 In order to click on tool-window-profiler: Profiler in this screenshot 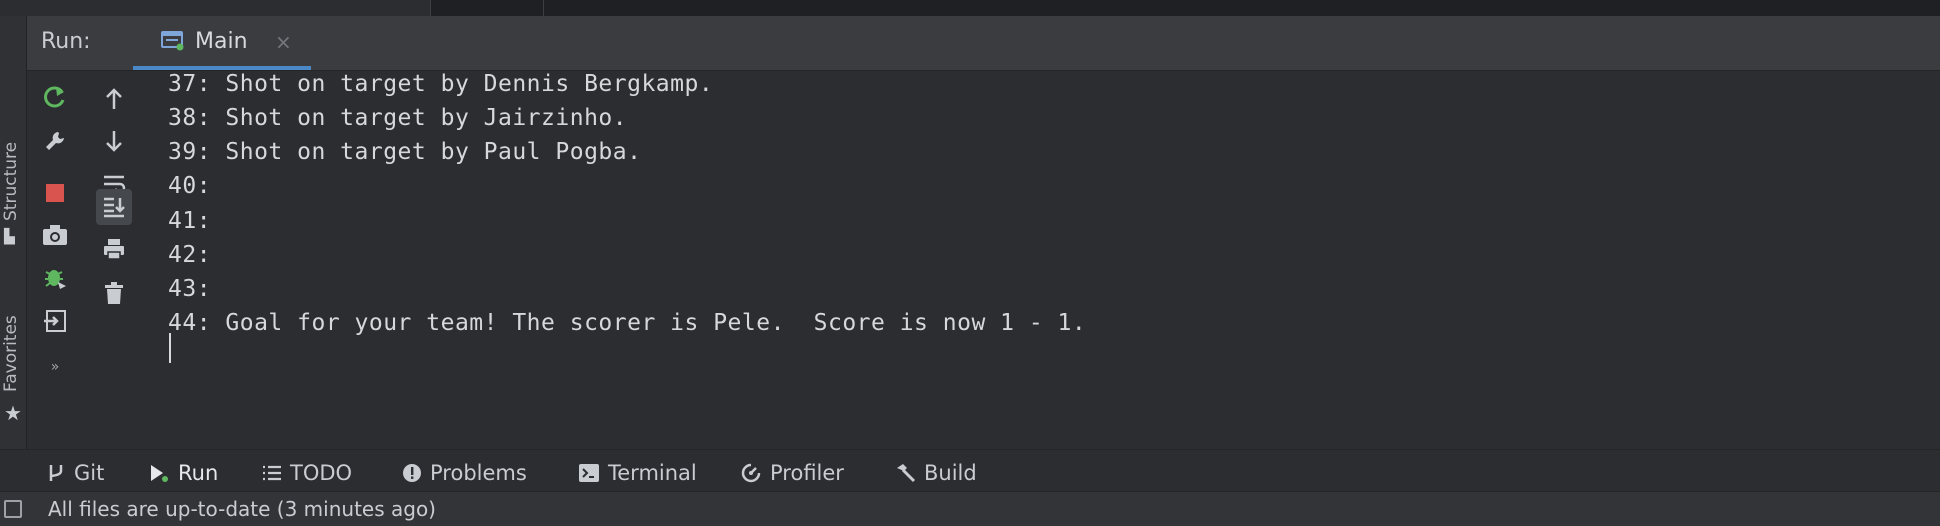, I will do `click(792, 473)`.